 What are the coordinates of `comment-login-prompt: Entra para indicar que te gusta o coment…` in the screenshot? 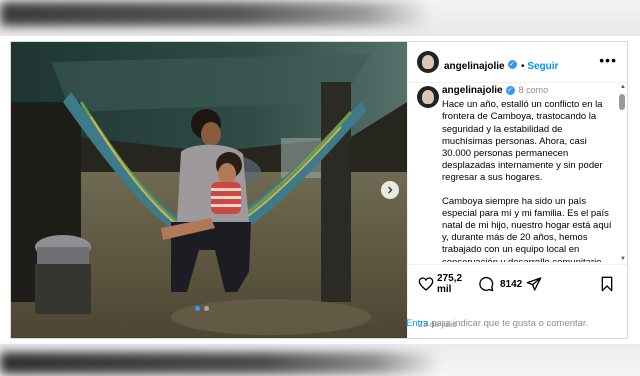 It's located at (497, 323).